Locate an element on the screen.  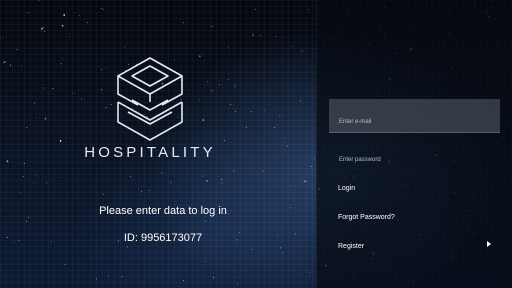
forgot-password-link: Forgot Password? is located at coordinates (418, 217).